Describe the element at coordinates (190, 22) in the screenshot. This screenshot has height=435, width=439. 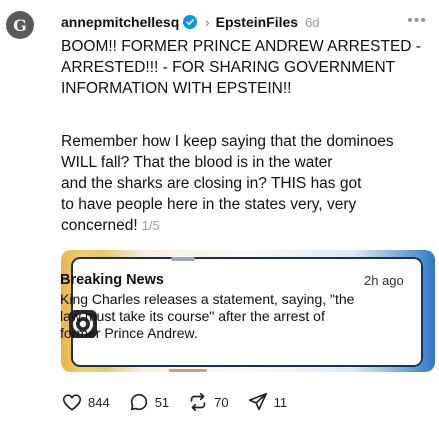
I see `verified-badge-icon` at that location.